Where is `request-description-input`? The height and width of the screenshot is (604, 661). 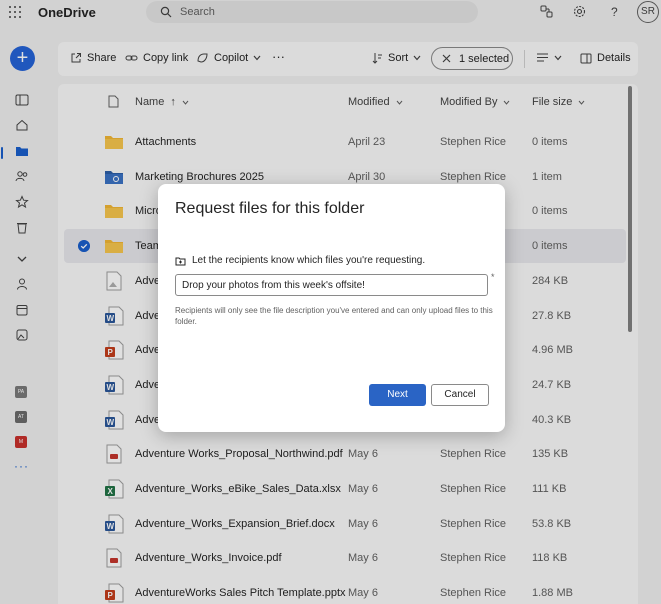 request-description-input is located at coordinates (331, 285).